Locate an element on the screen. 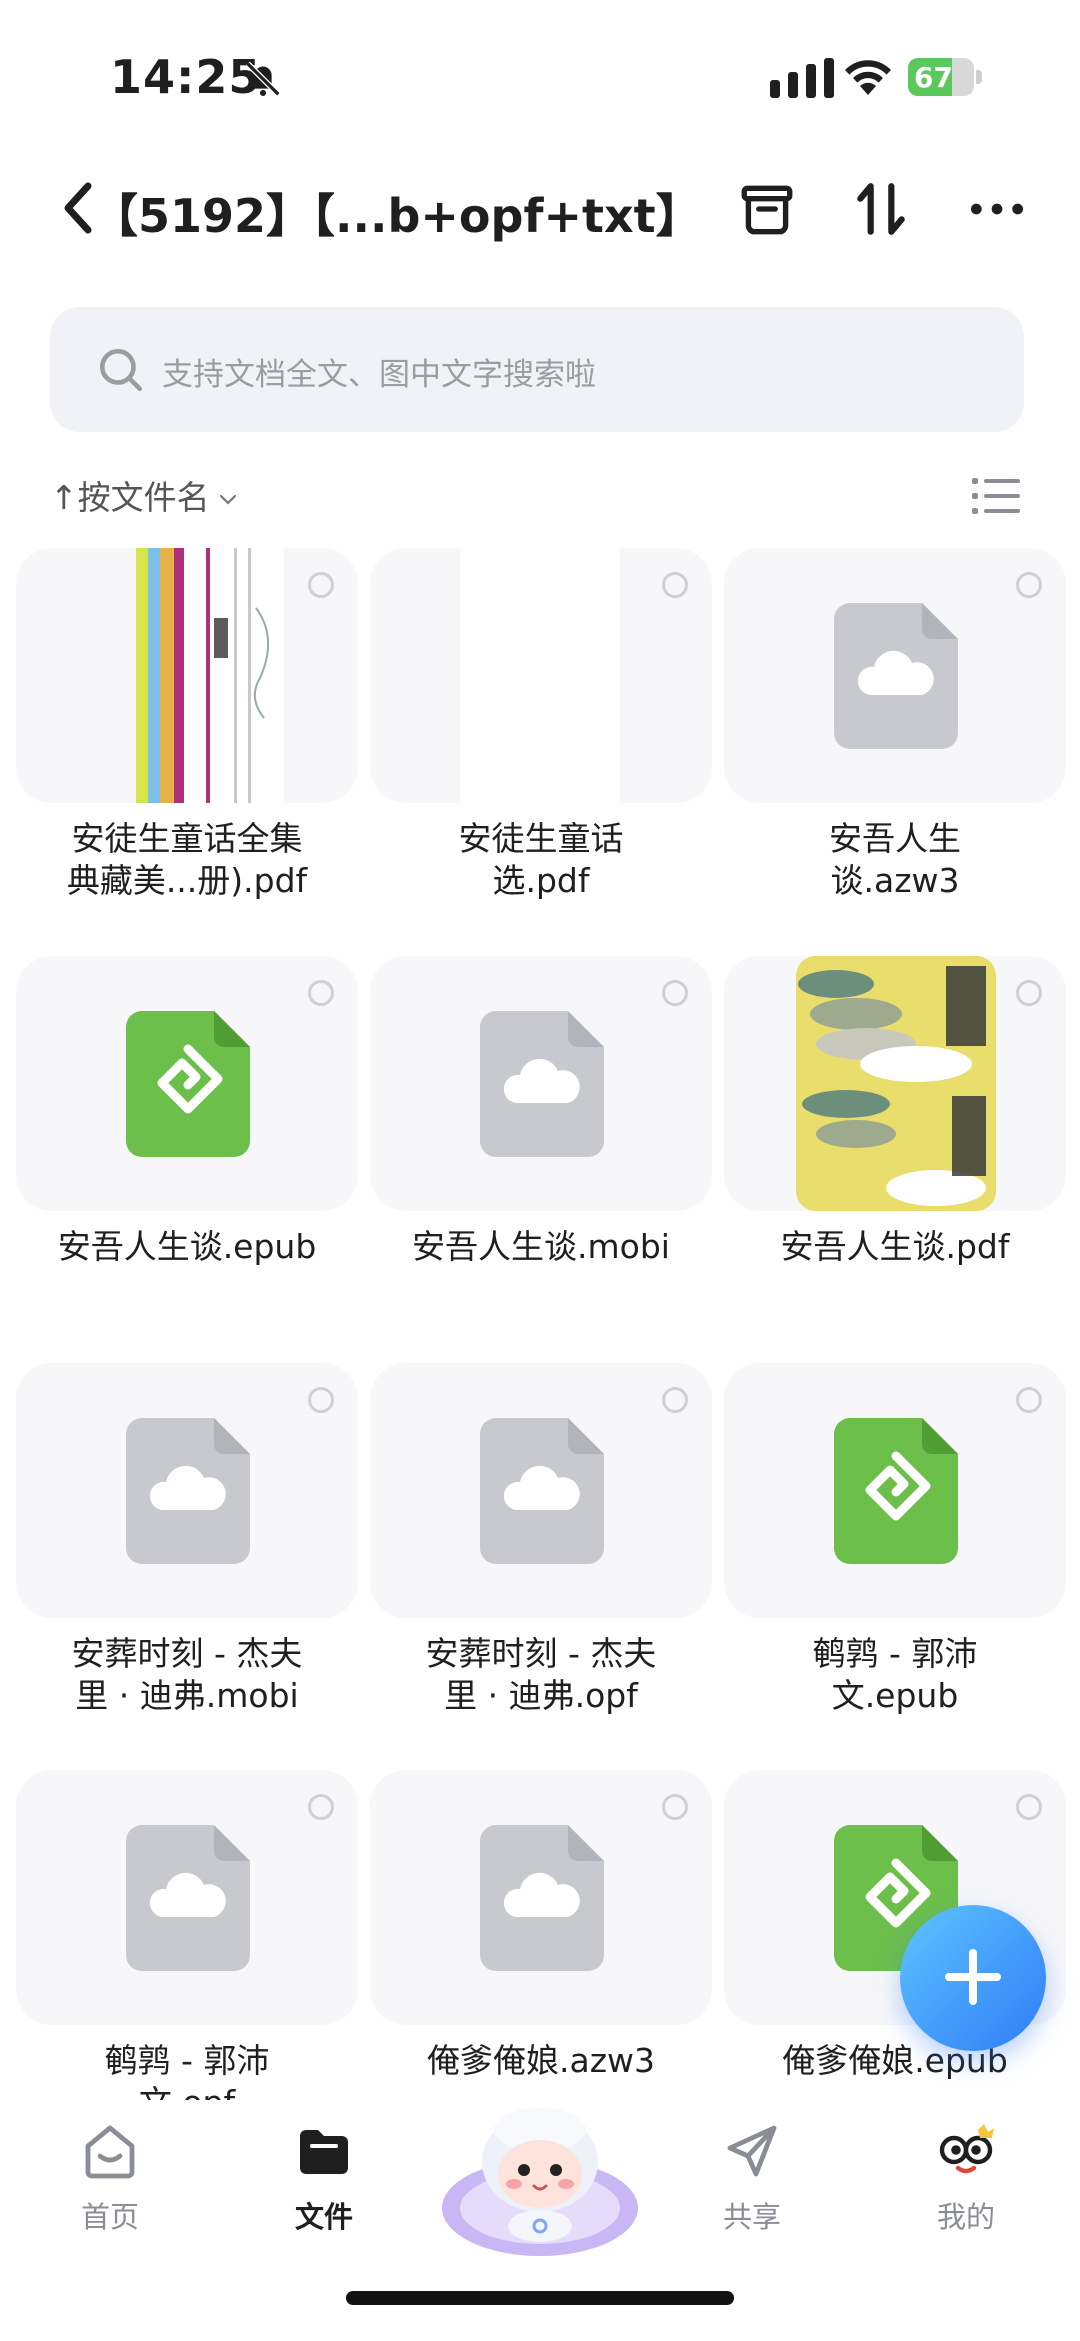  file-item: 安吾人生谈.epub is located at coordinates (187, 1156).